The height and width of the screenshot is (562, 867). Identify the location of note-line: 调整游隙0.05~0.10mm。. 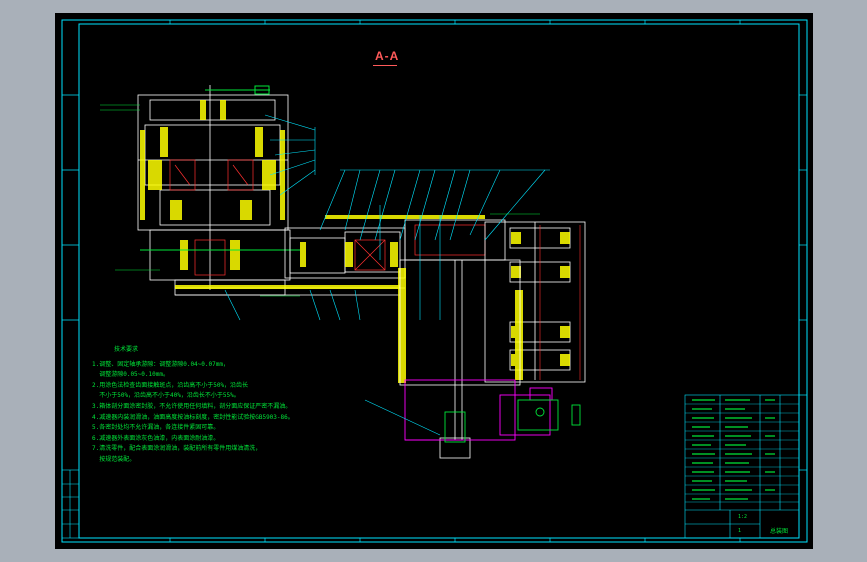
(130, 375).